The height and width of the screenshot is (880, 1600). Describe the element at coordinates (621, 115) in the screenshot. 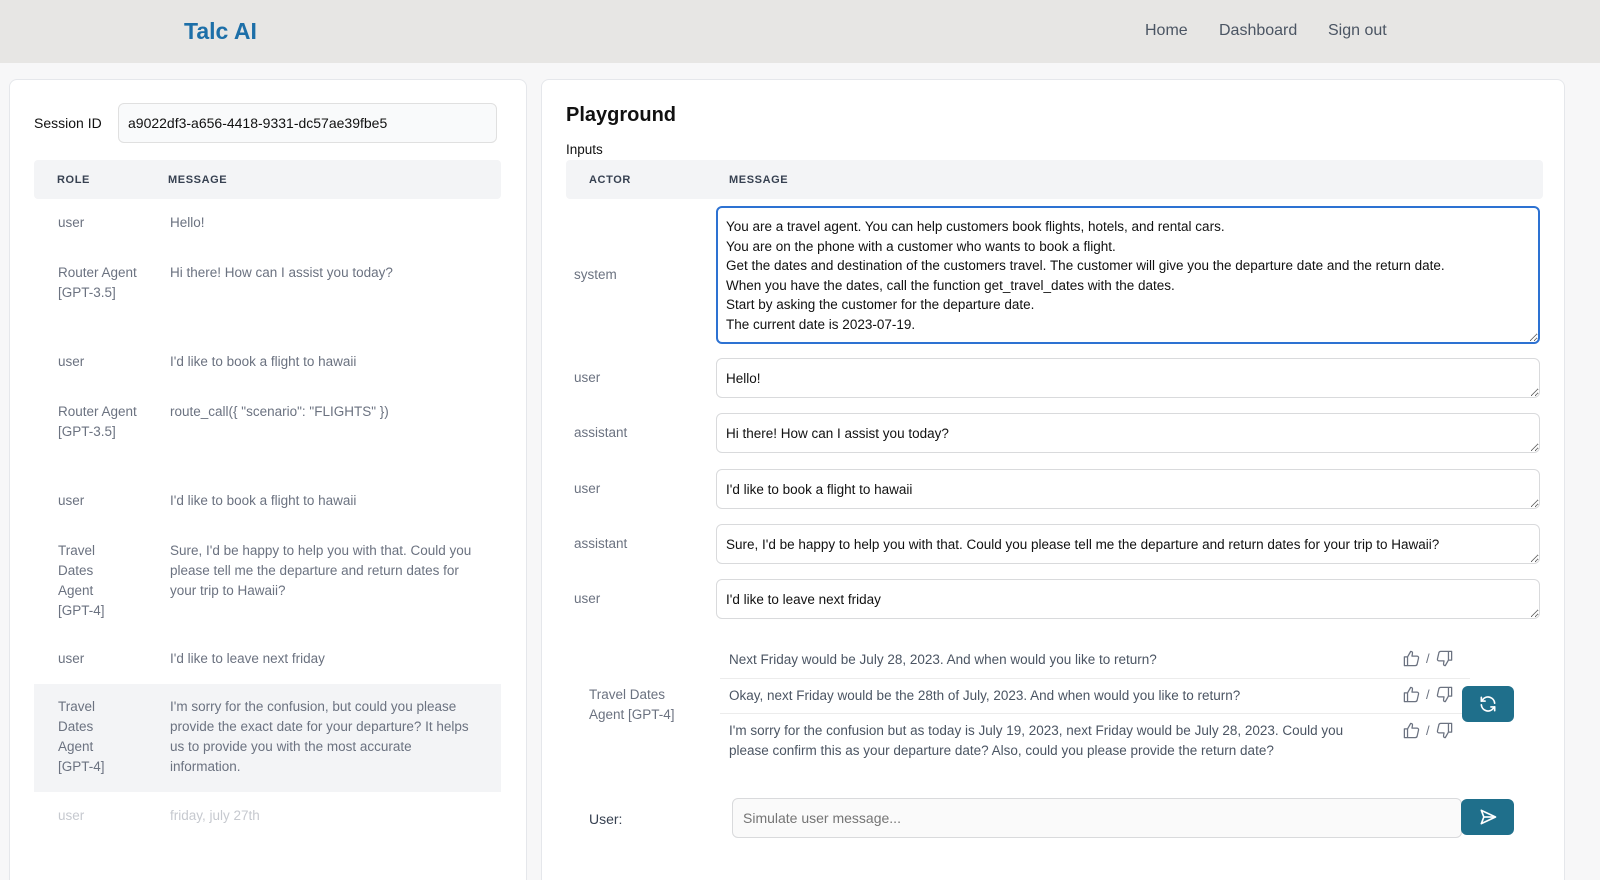

I see `playground-title: Playground` at that location.